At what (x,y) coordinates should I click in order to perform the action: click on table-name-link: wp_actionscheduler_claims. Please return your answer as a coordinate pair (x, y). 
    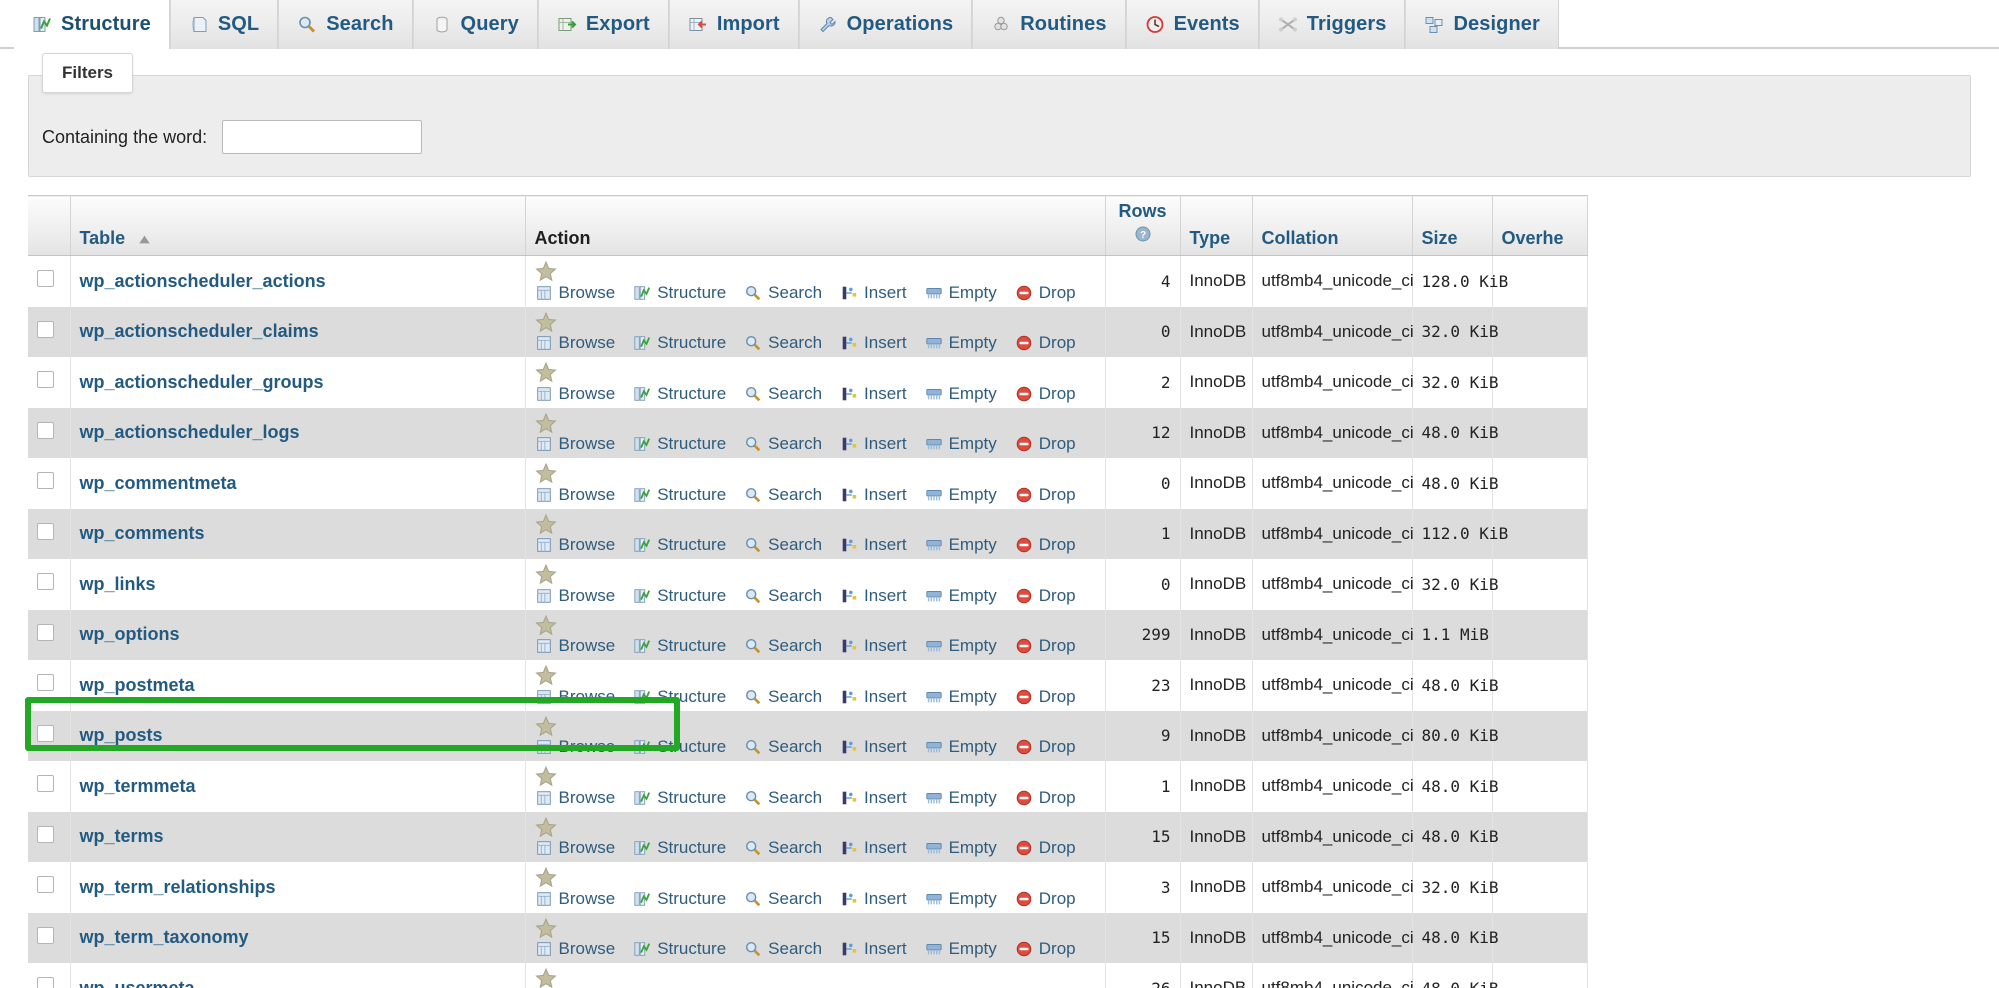
    Looking at the image, I should click on (199, 331).